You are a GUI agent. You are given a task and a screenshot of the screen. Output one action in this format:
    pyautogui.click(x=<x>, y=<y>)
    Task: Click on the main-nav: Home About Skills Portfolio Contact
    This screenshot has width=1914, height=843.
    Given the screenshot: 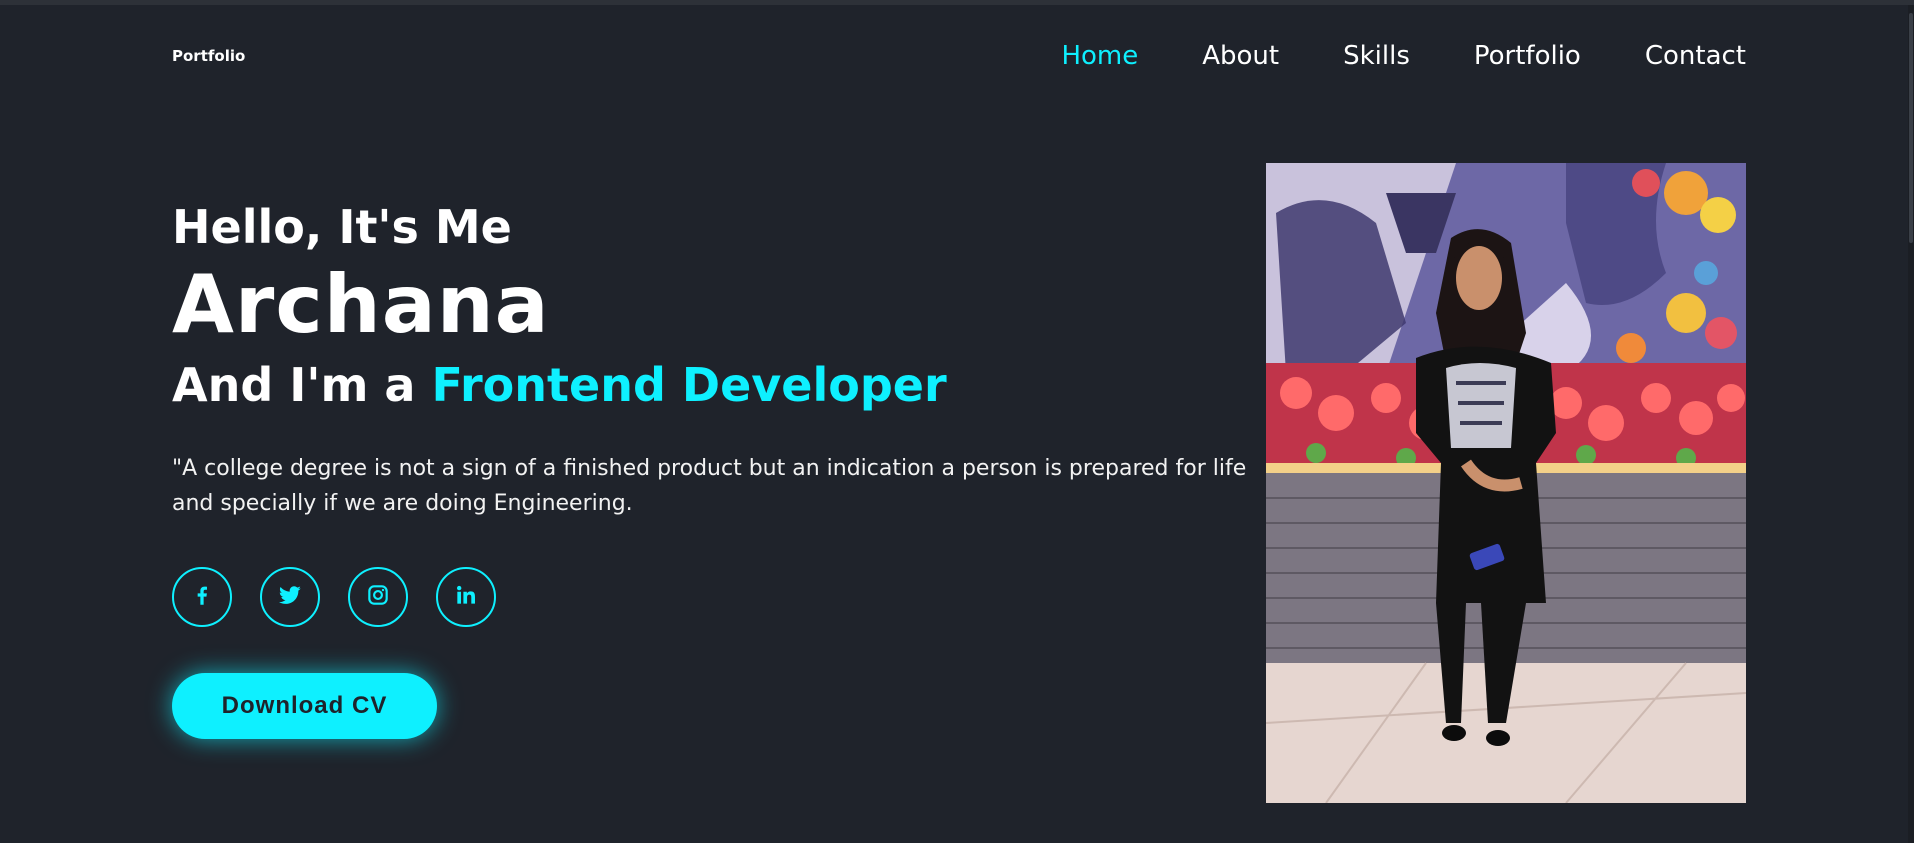 What is the action you would take?
    pyautogui.click(x=1403, y=56)
    